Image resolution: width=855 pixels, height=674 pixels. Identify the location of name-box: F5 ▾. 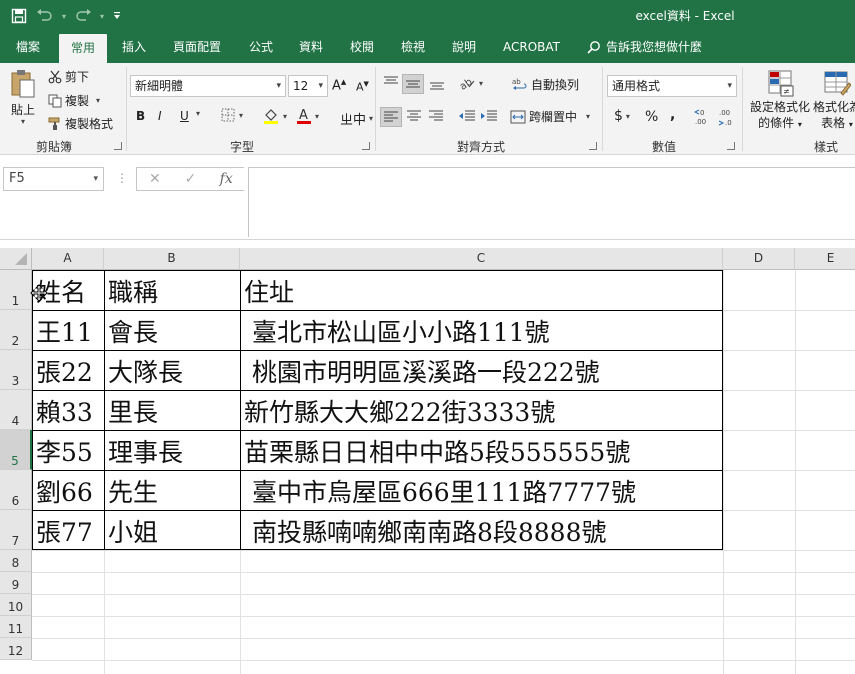
(53, 179).